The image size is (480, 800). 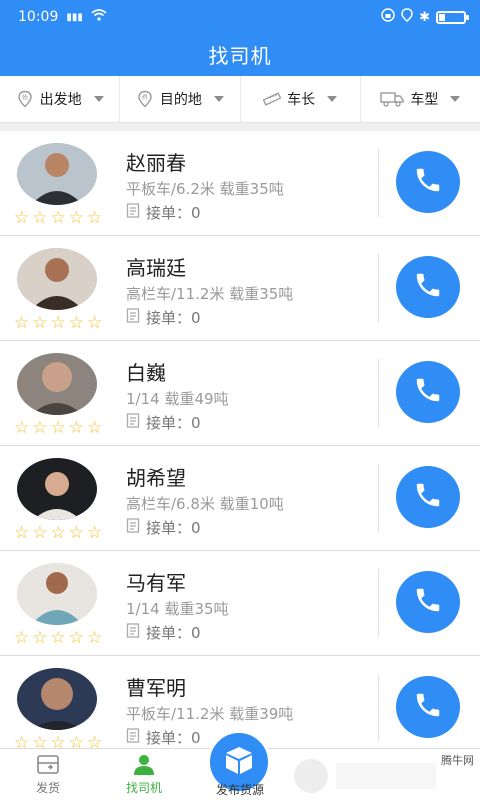 What do you see at coordinates (301, 99) in the screenshot?
I see `filter-vehicle-length: 车长` at bounding box center [301, 99].